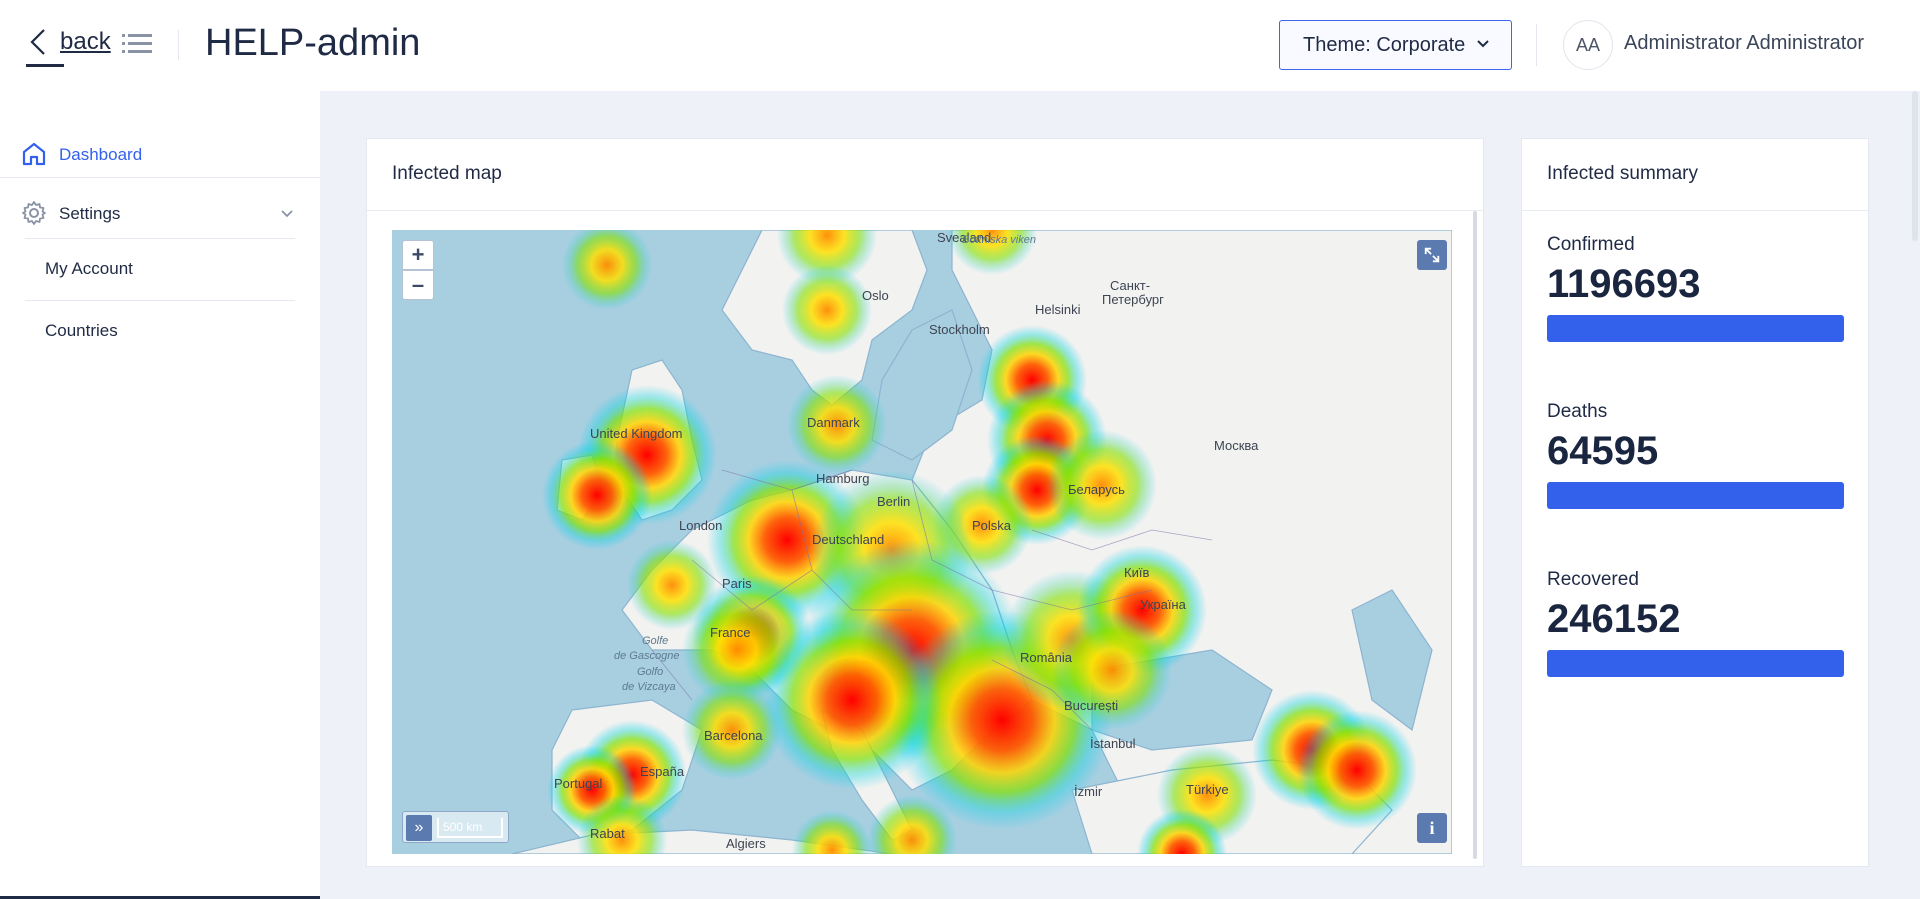 The height and width of the screenshot is (899, 1920). Describe the element at coordinates (160, 154) in the screenshot. I see `sidebar-item-dashboard: Dashboard` at that location.